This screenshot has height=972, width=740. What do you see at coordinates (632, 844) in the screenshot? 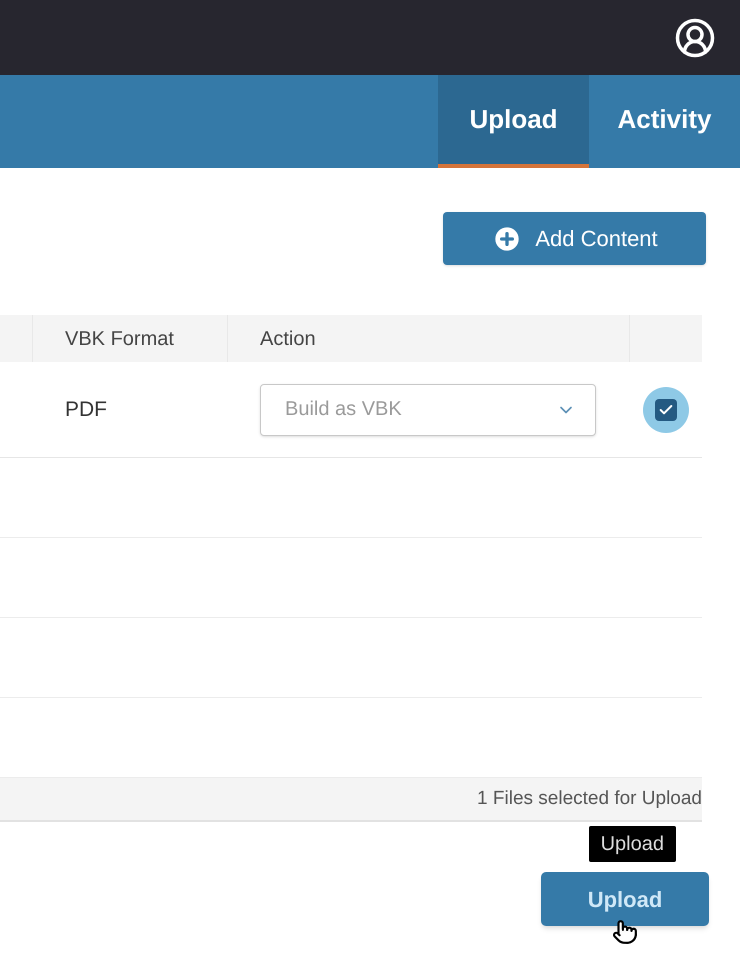
I see `tooltip: Upload` at bounding box center [632, 844].